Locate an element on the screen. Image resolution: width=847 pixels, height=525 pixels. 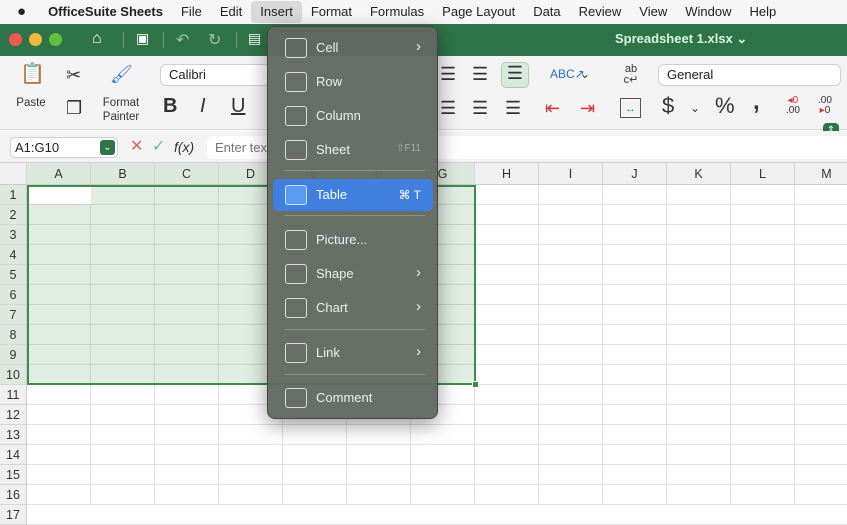
format-painter-line2: Painter is located at coordinates (121, 117).